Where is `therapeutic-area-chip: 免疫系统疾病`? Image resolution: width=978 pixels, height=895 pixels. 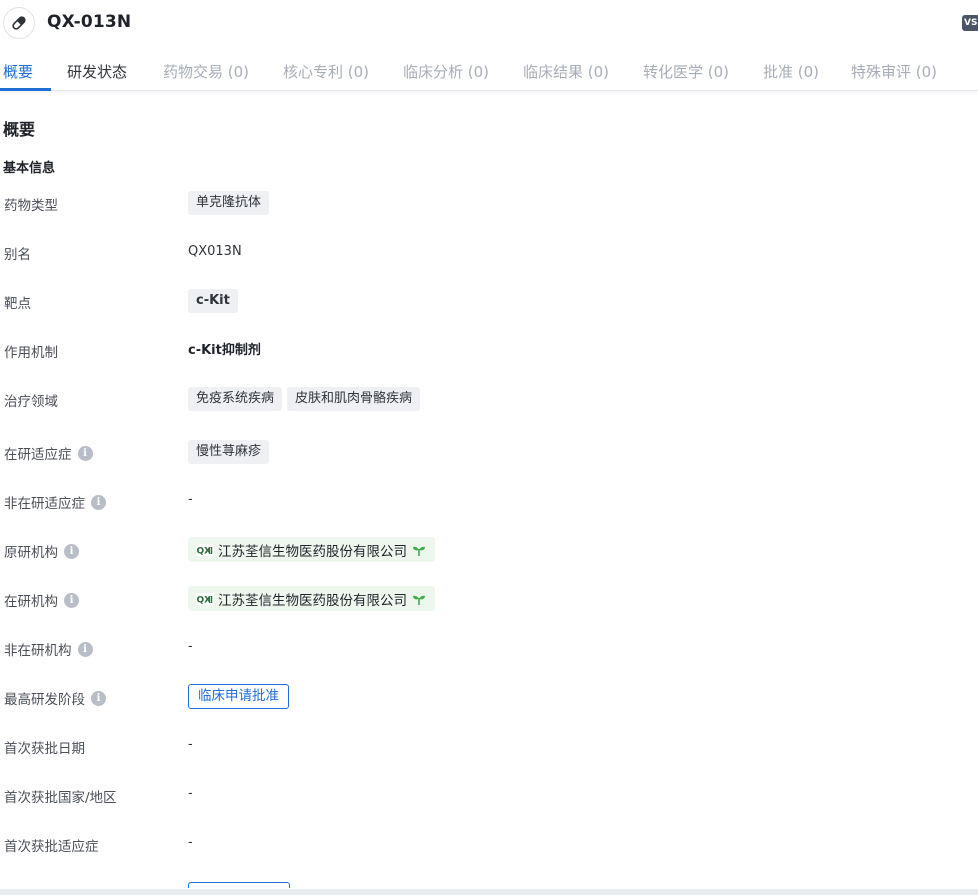 therapeutic-area-chip: 免疫系统疾病 is located at coordinates (235, 399).